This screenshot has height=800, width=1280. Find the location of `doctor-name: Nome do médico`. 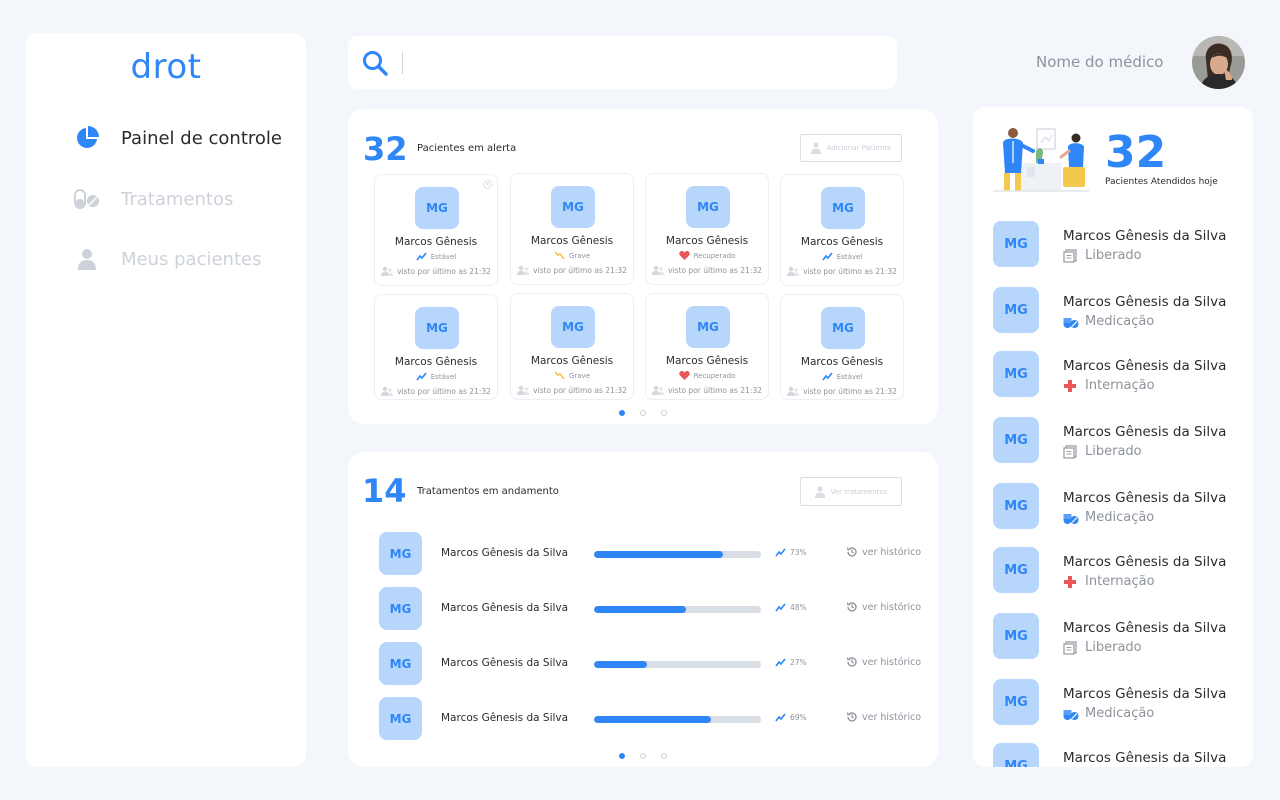

doctor-name: Nome do médico is located at coordinates (1099, 62).